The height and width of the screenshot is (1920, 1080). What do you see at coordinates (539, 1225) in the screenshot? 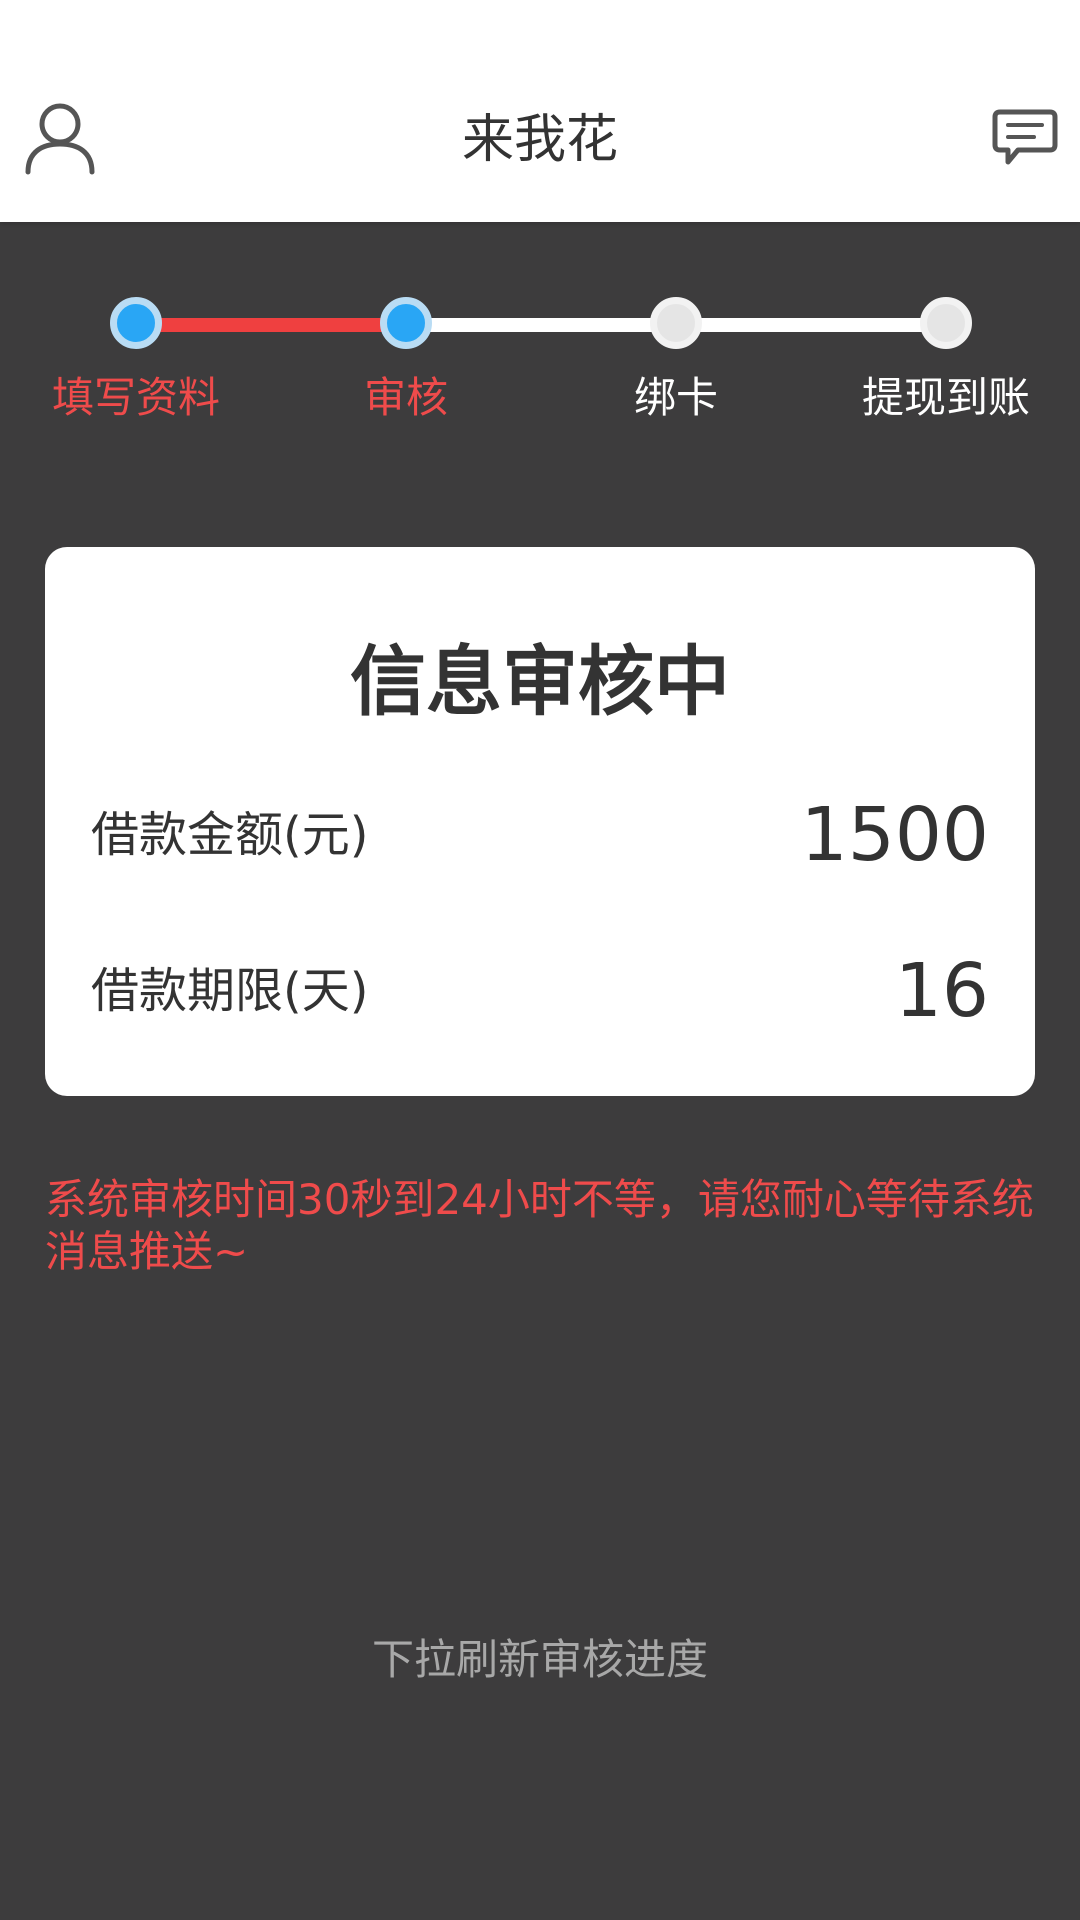
I see `review-notice: 系统审核时间30秒到24小时不等，请您耐心等待系统消息推送~` at bounding box center [539, 1225].